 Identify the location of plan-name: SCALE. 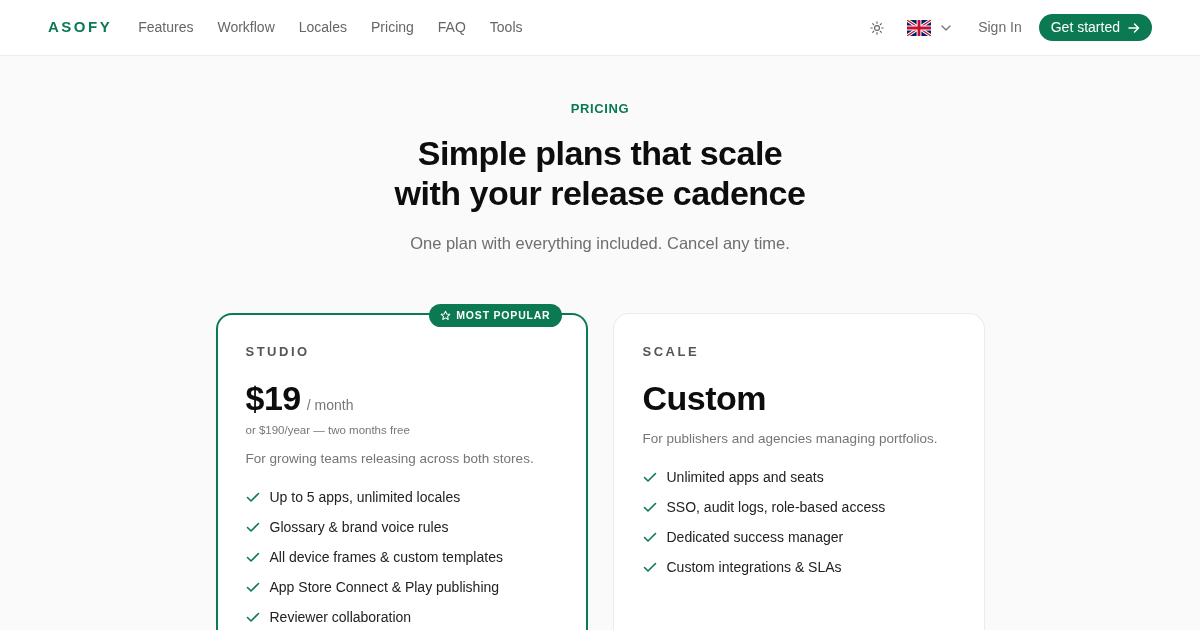
(671, 352).